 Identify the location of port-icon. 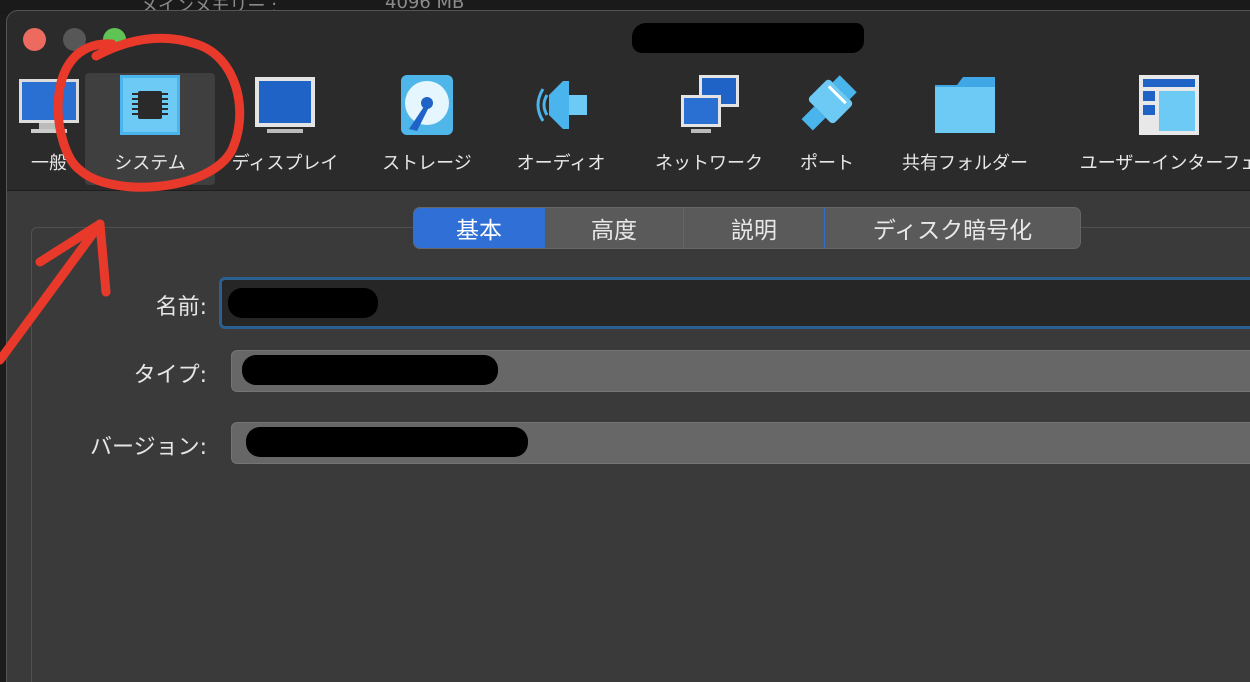
(829, 103).